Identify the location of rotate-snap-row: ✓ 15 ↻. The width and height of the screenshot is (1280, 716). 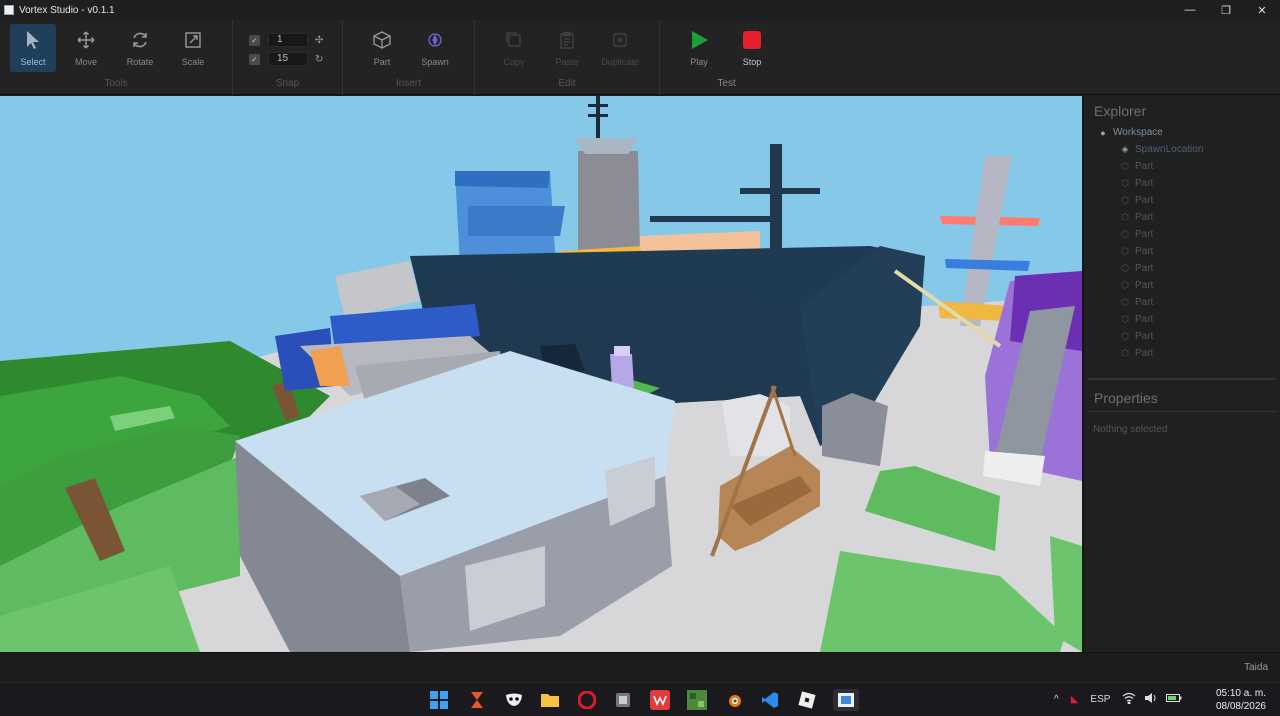
(286, 59).